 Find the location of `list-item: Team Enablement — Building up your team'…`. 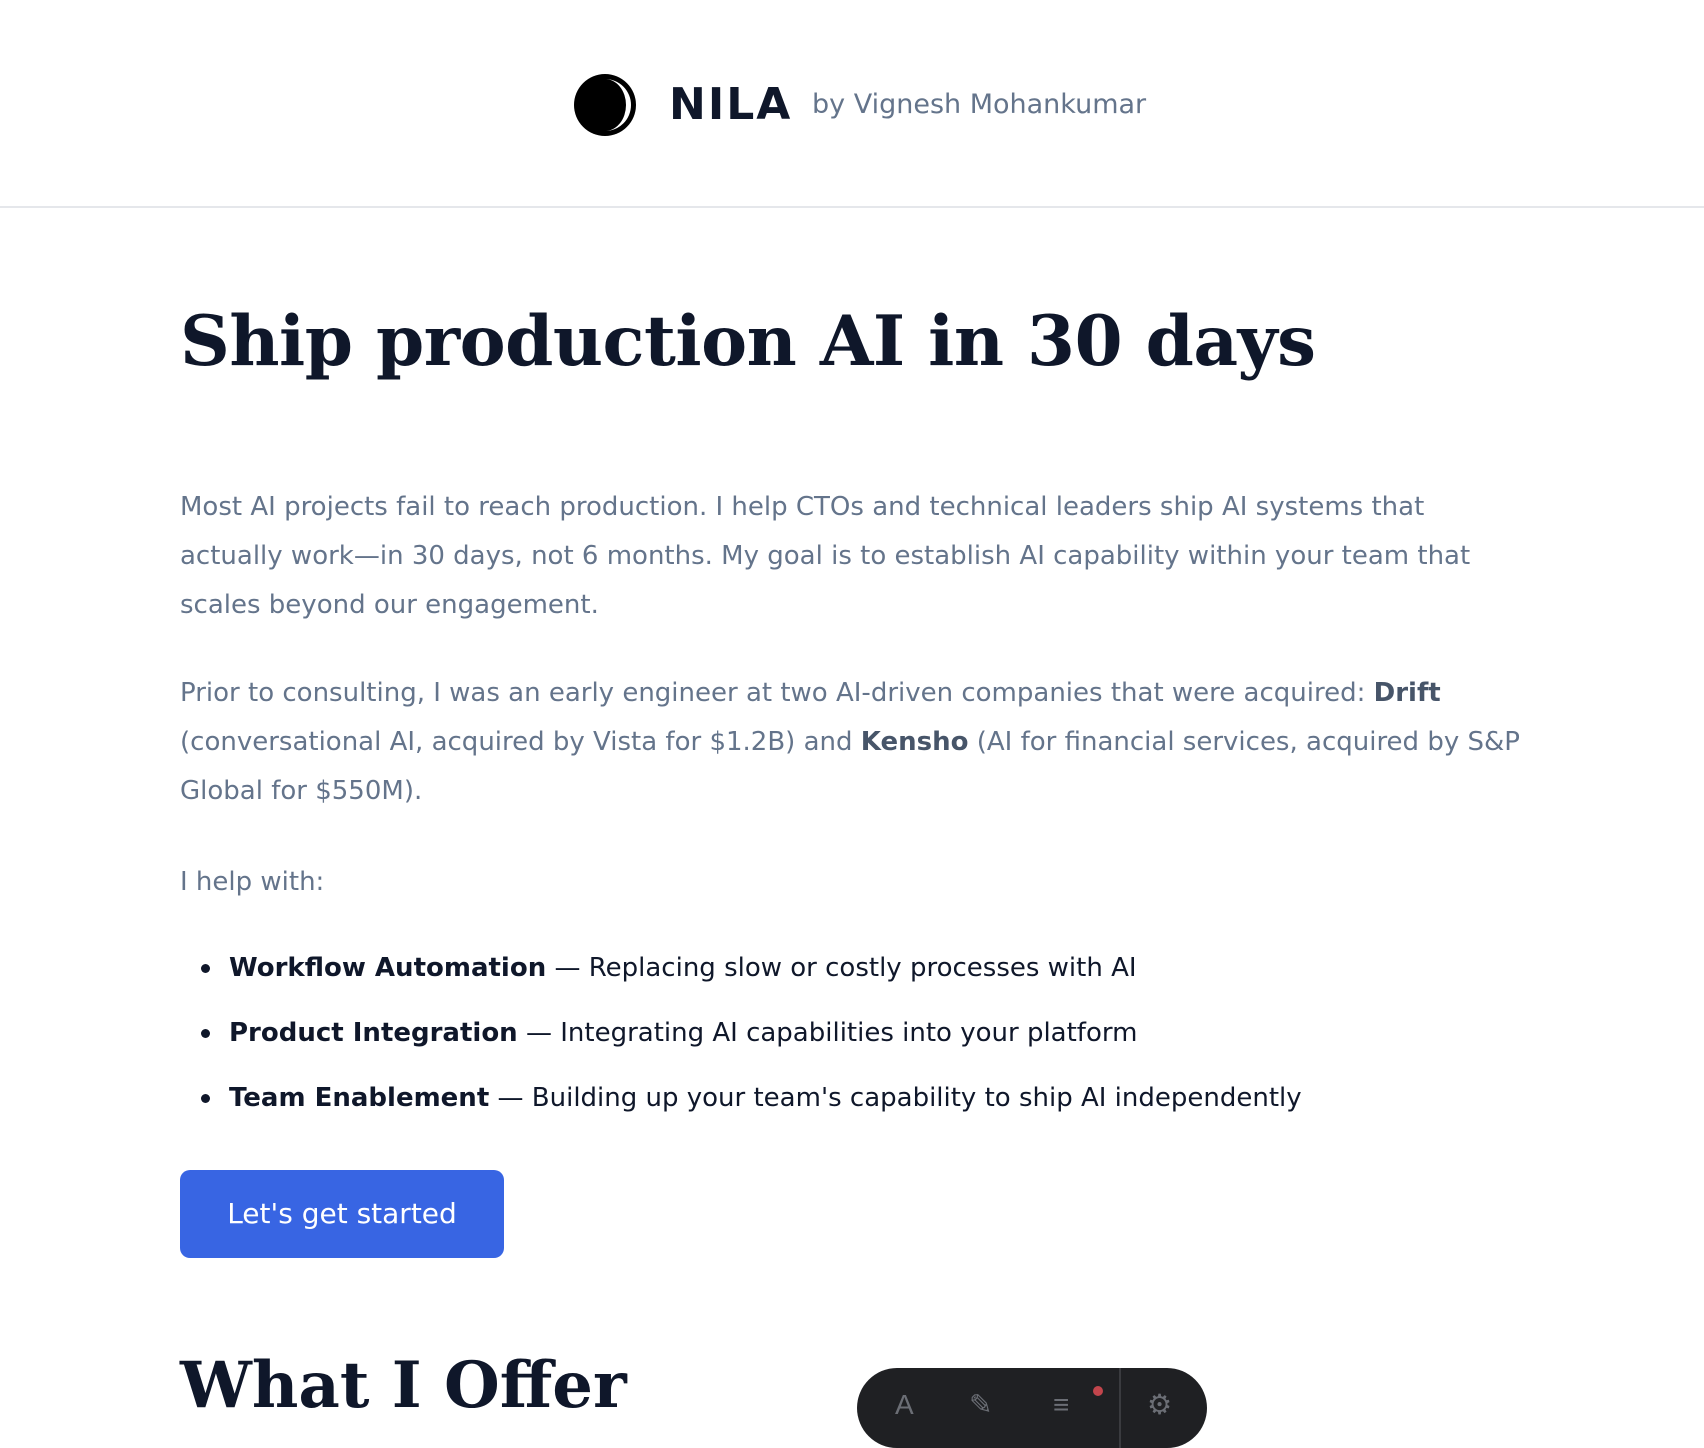

list-item: Team Enablement — Building up your team'… is located at coordinates (741, 1100).